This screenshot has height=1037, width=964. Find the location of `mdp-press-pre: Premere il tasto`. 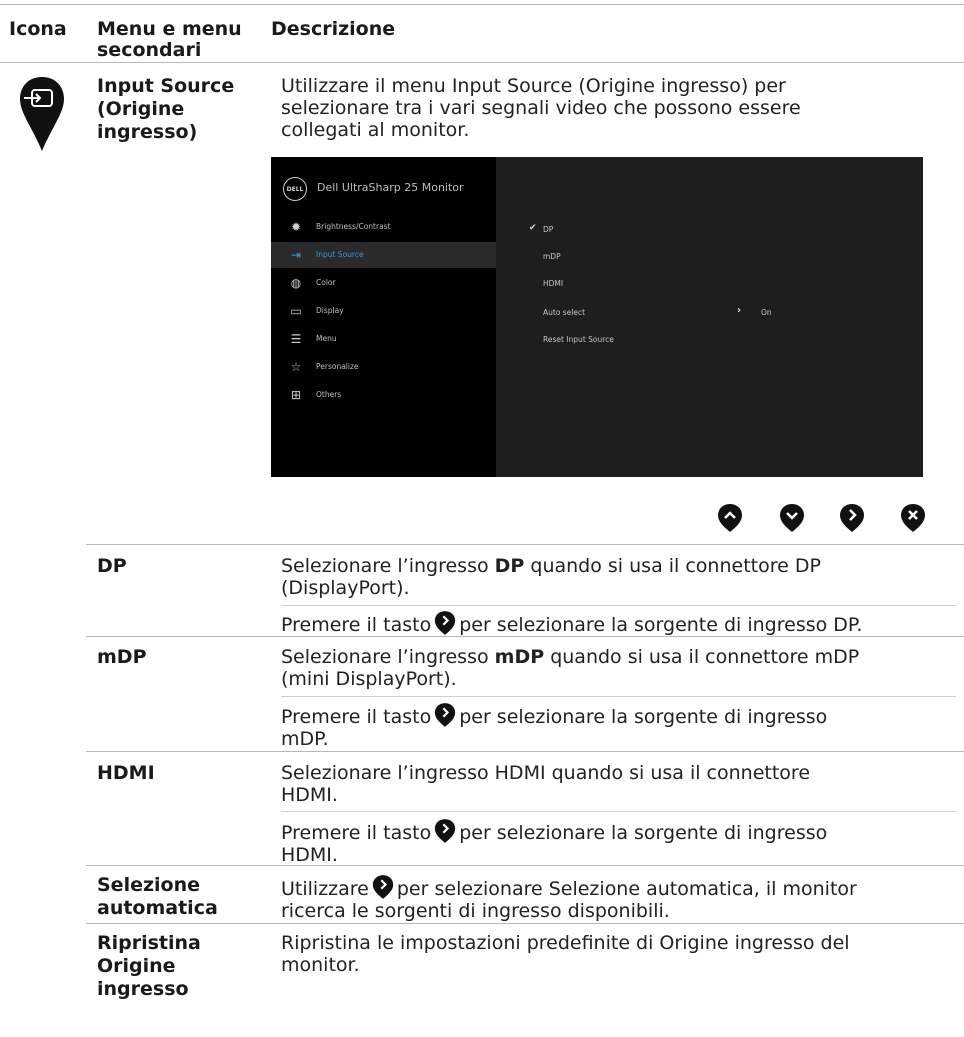

mdp-press-pre: Premere il tasto is located at coordinates (356, 717).